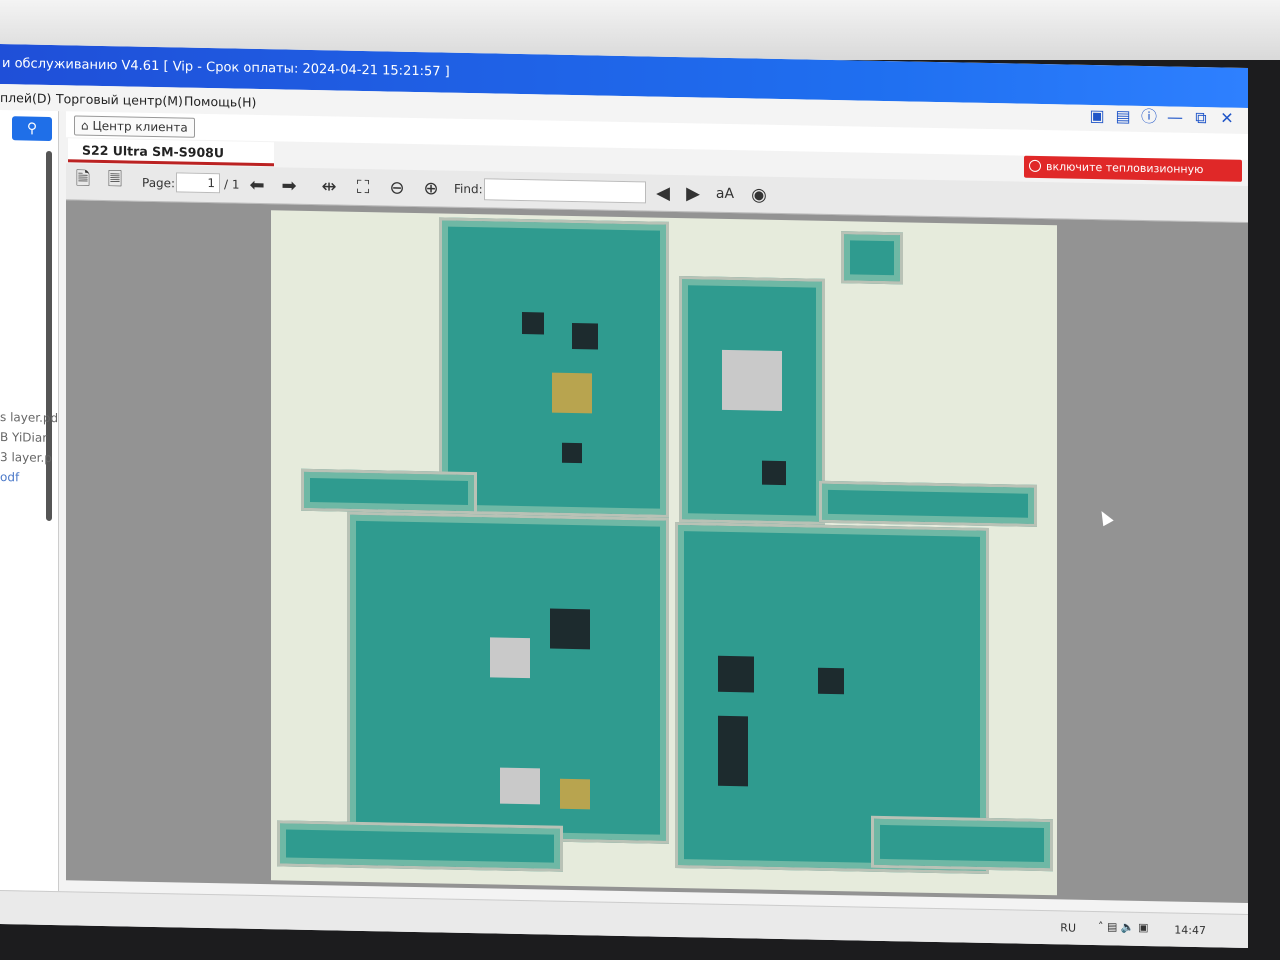  Describe the element at coordinates (1035, 165) in the screenshot. I see `power-icon` at that location.